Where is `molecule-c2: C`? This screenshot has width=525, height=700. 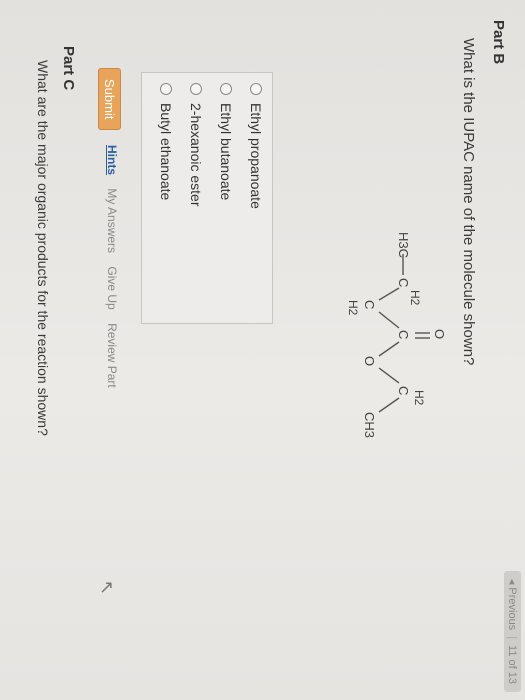
molecule-c2: C is located at coordinates (369, 304).